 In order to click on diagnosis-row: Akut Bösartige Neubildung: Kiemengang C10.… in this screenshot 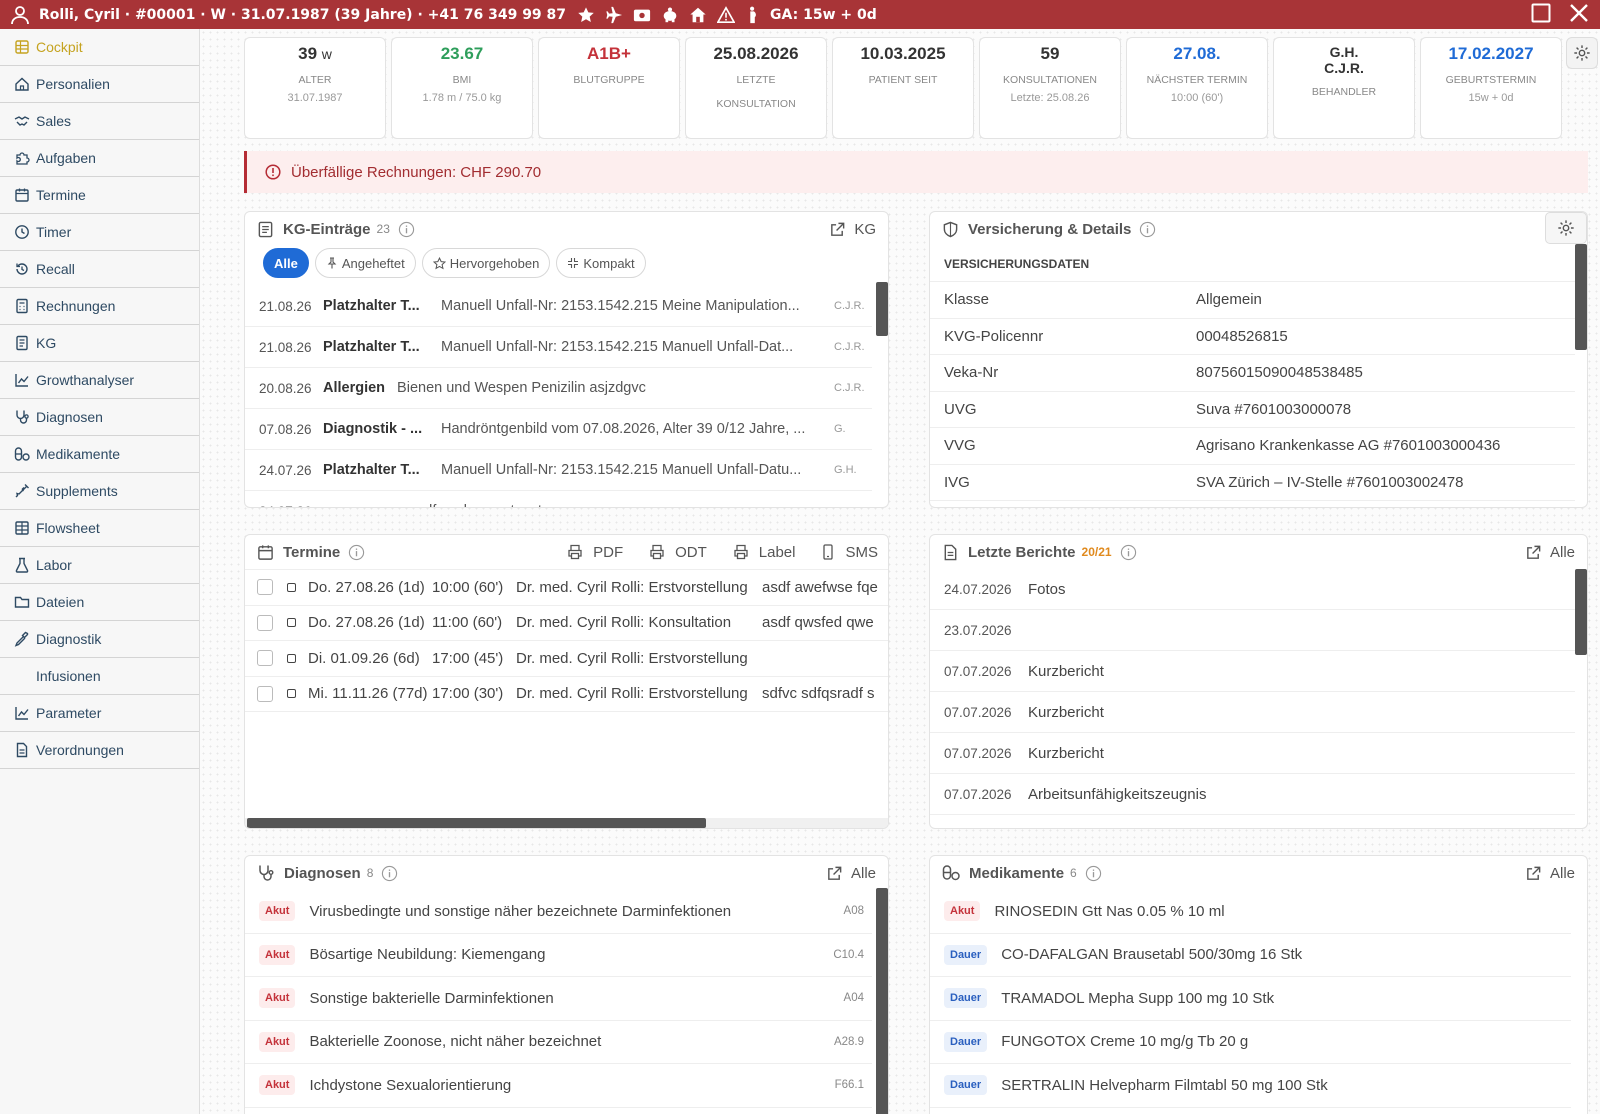, I will do `click(558, 955)`.